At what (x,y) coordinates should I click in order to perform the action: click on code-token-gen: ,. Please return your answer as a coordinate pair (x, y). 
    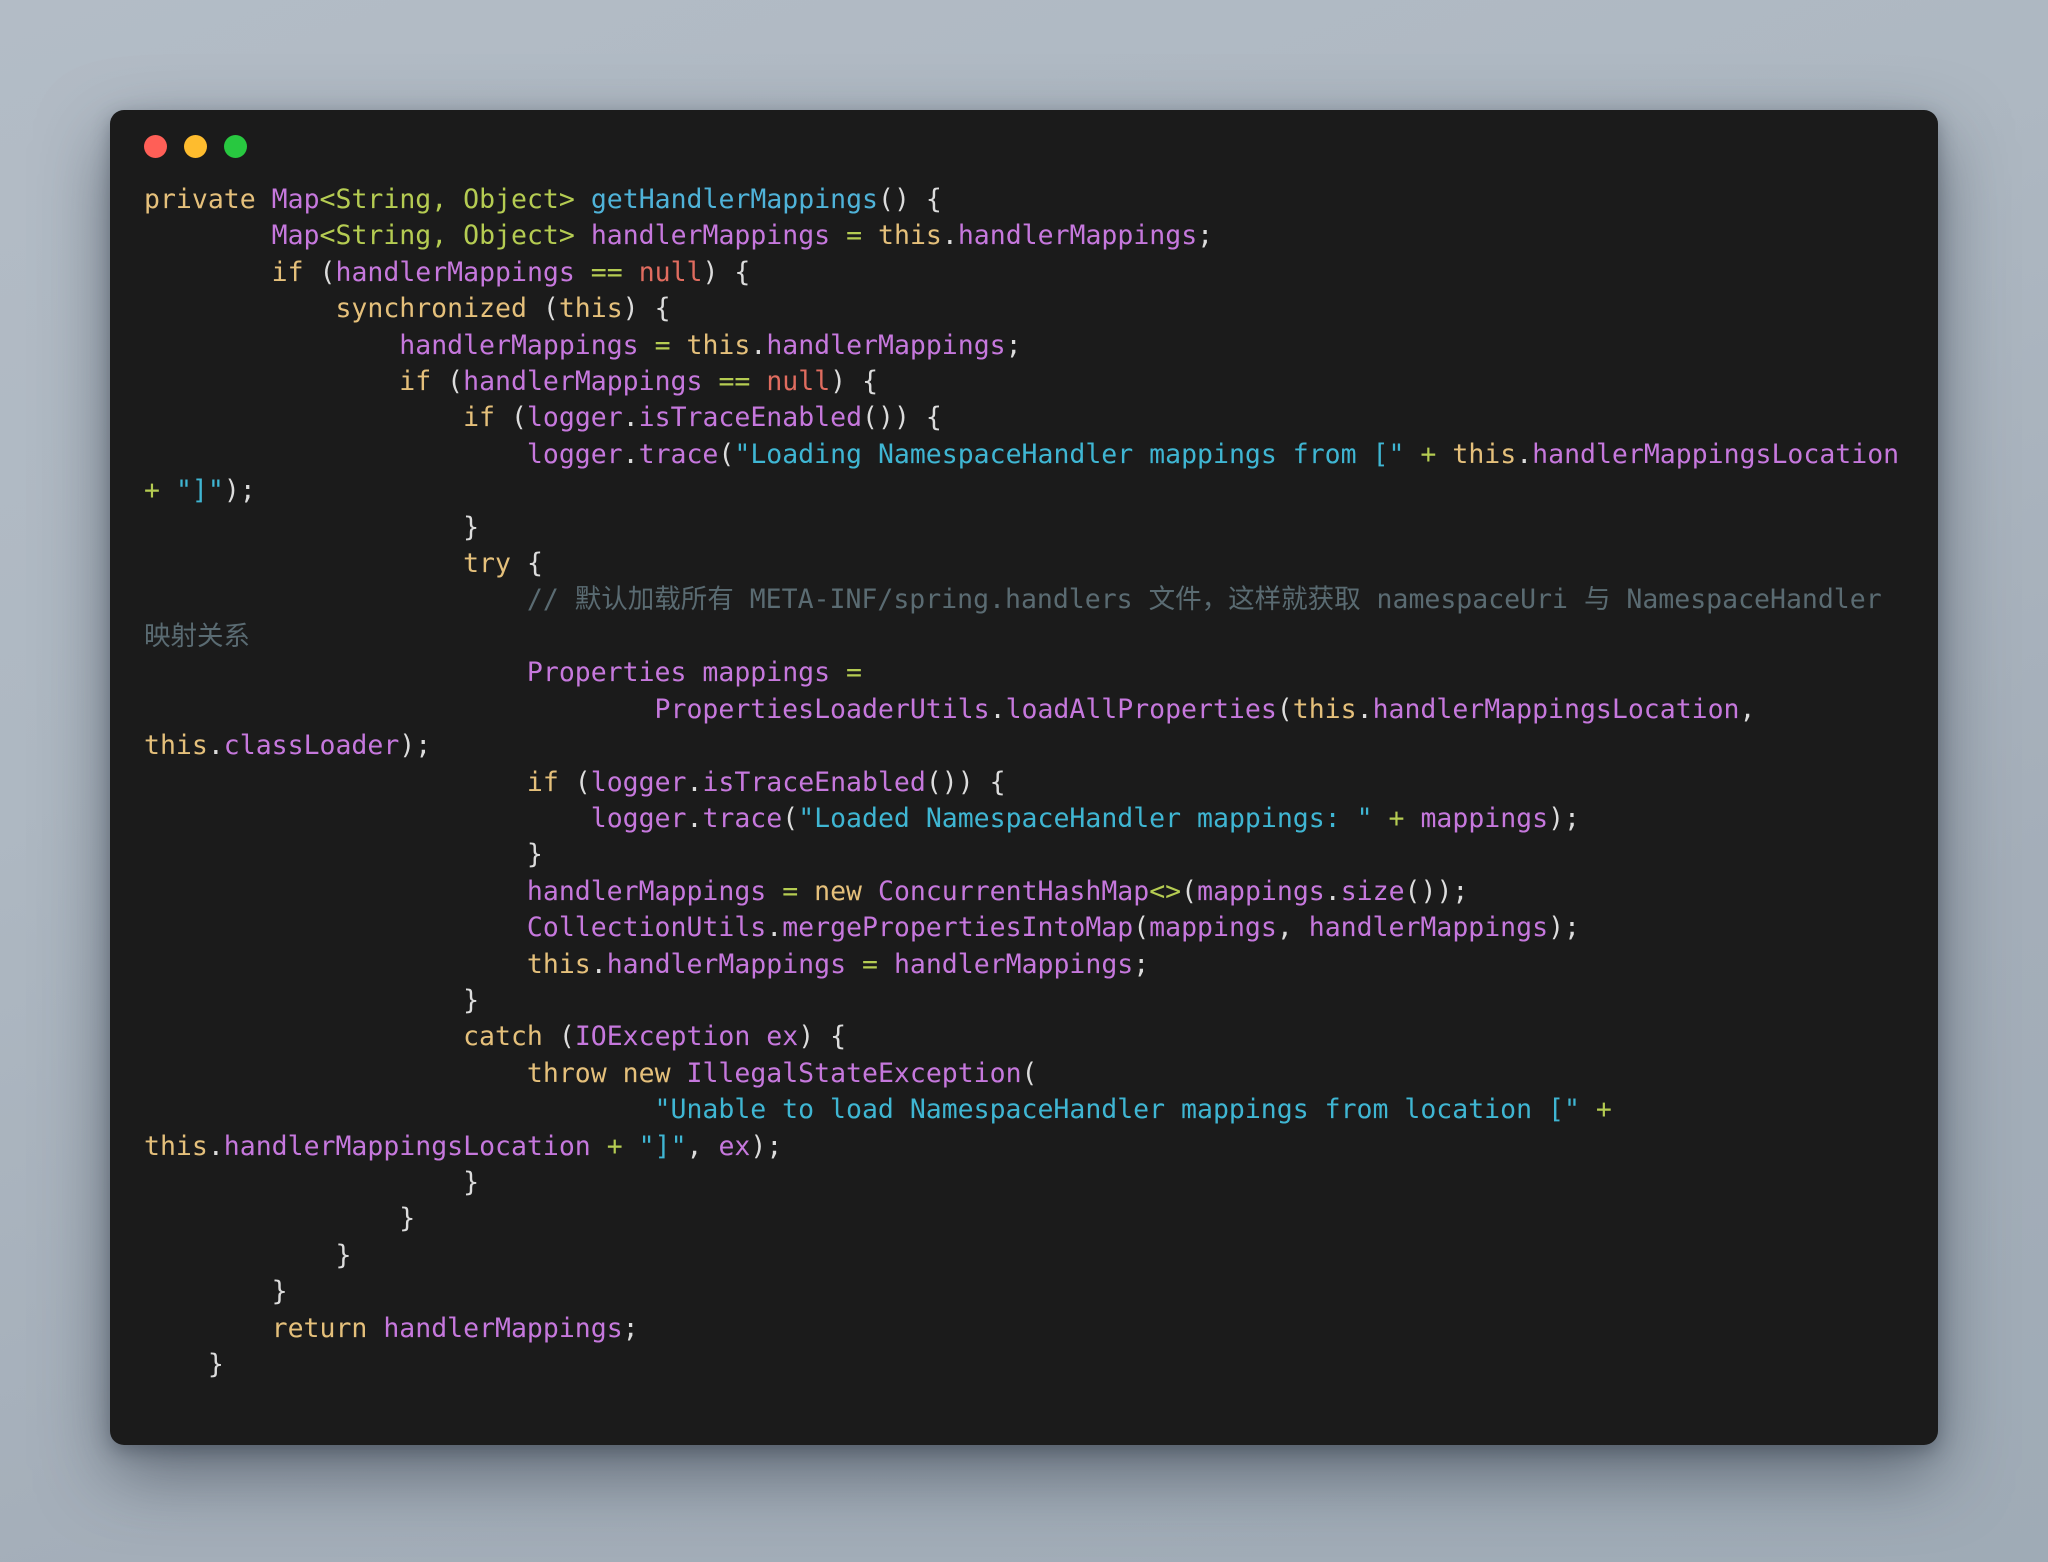
    Looking at the image, I should click on (447, 236).